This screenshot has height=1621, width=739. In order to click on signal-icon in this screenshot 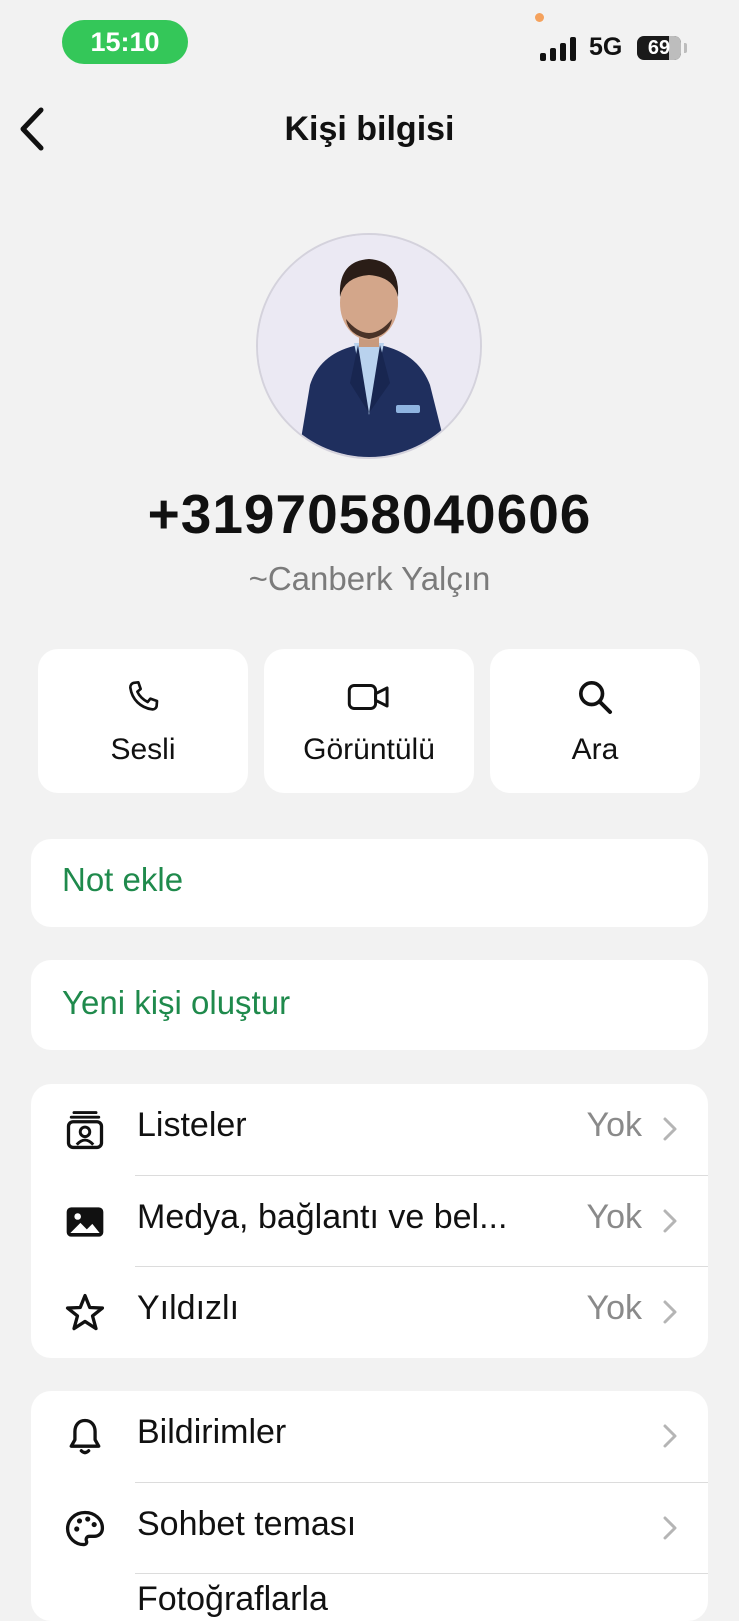, I will do `click(560, 48)`.